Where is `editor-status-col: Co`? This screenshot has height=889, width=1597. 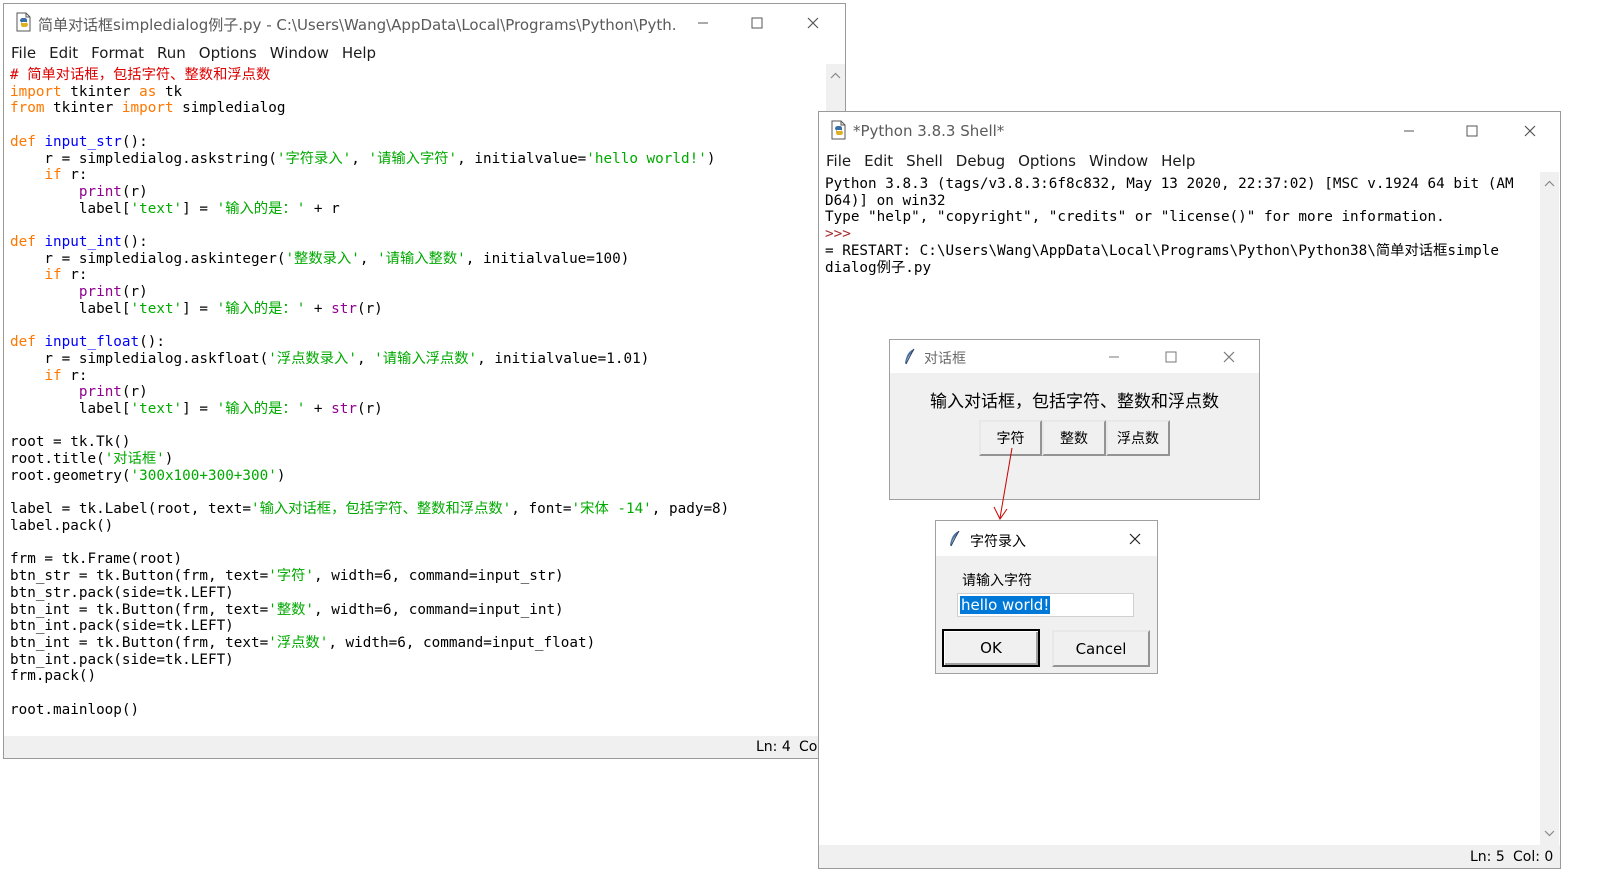
editor-status-col: Co is located at coordinates (808, 747).